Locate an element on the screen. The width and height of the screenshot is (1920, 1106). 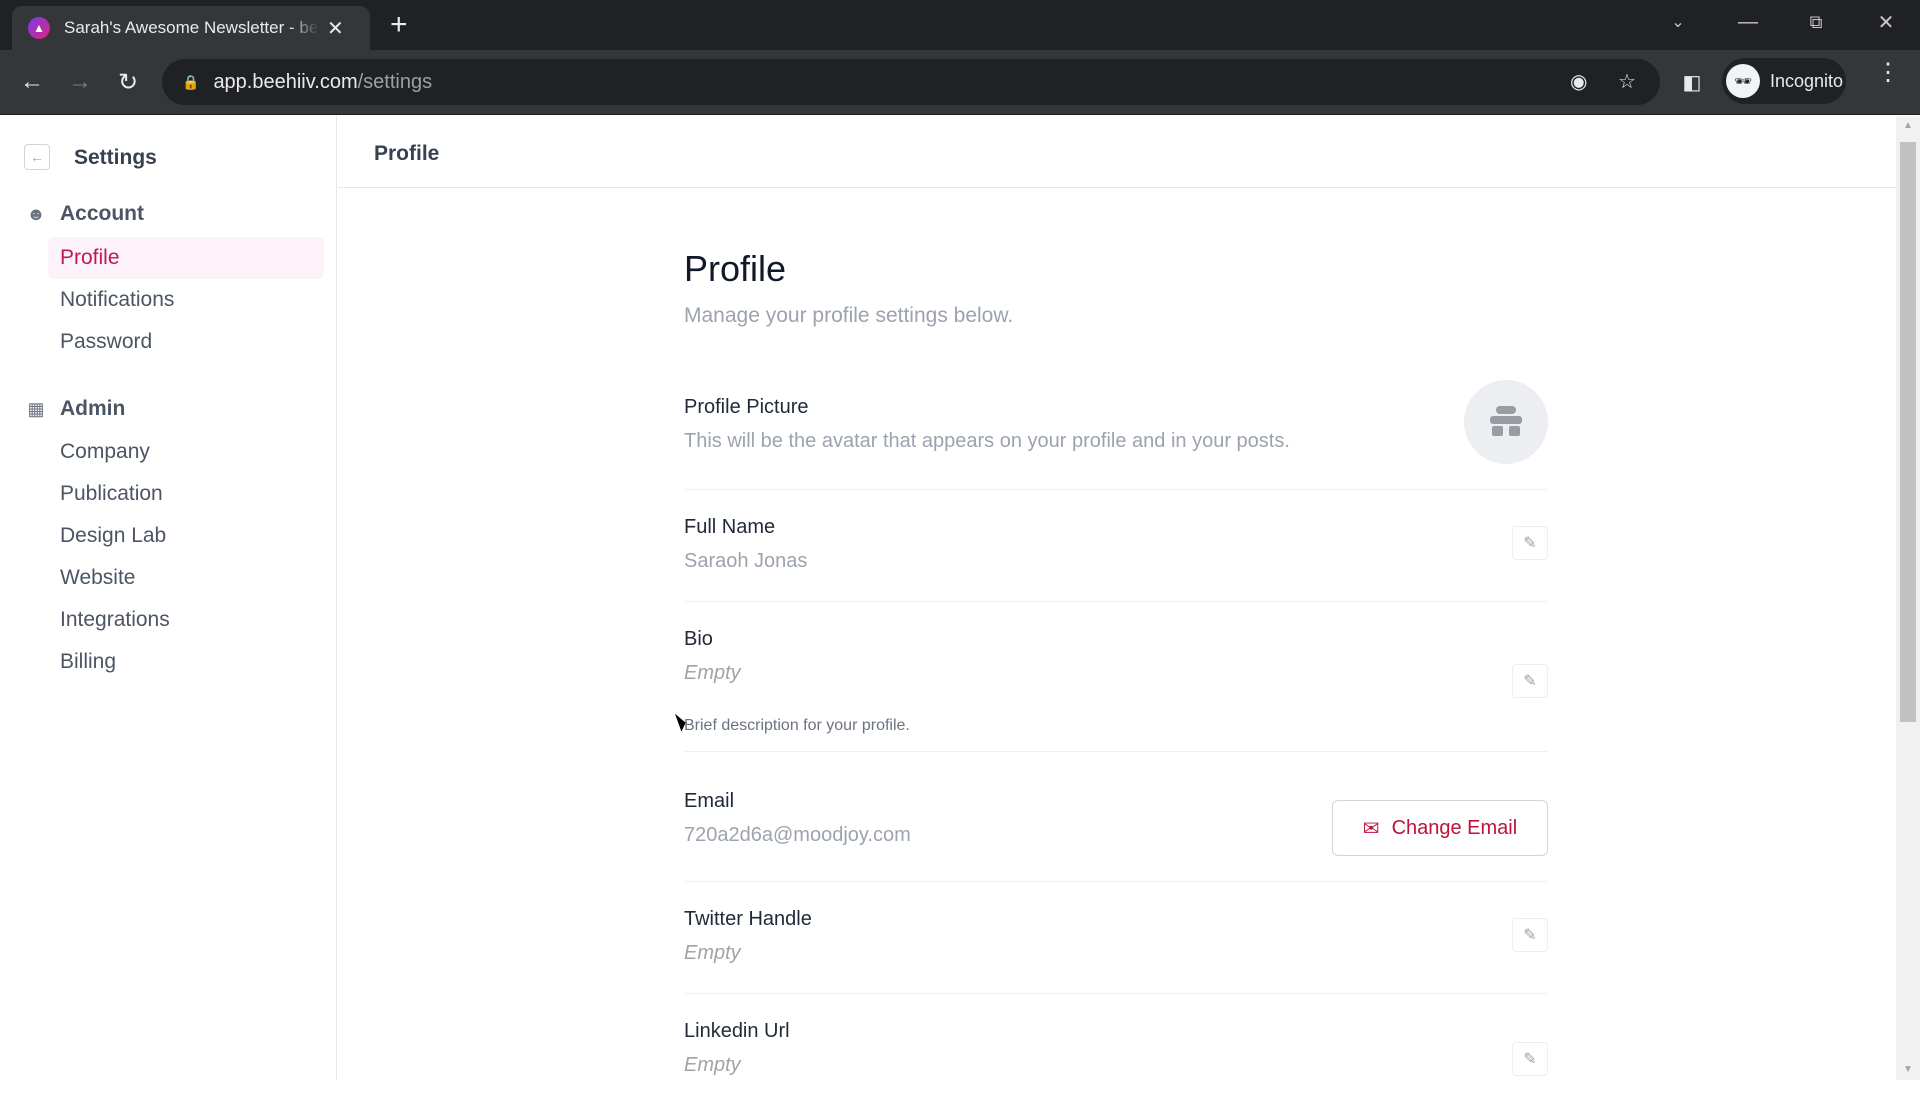
field-label: Email is located at coordinates (709, 801).